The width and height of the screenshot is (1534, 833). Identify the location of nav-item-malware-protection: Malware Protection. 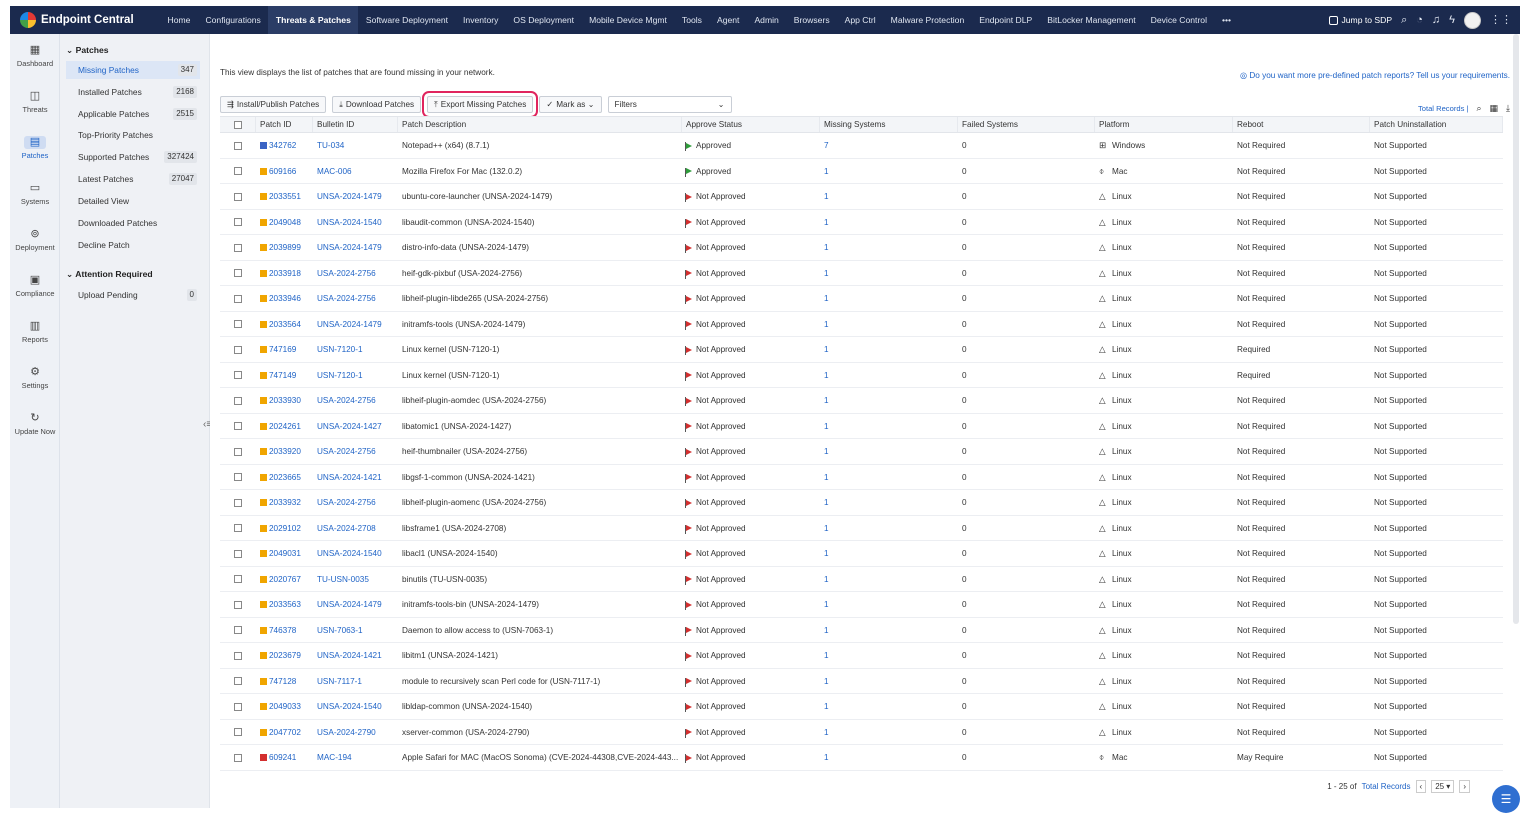
(927, 20).